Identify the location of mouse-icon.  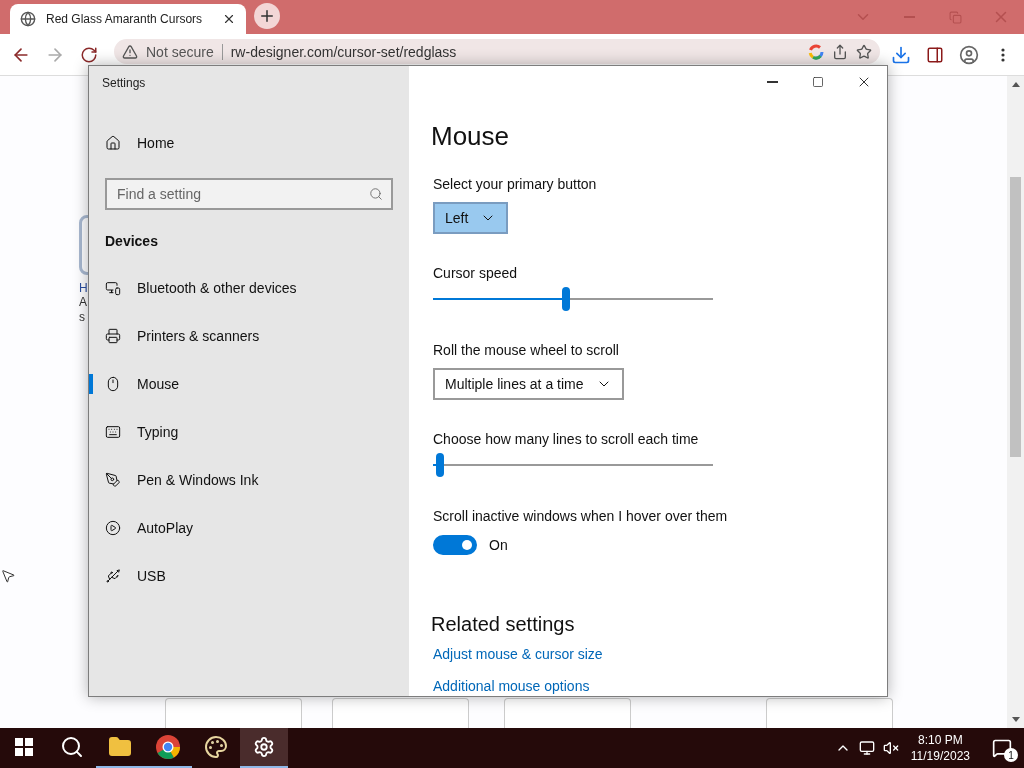
(113, 384).